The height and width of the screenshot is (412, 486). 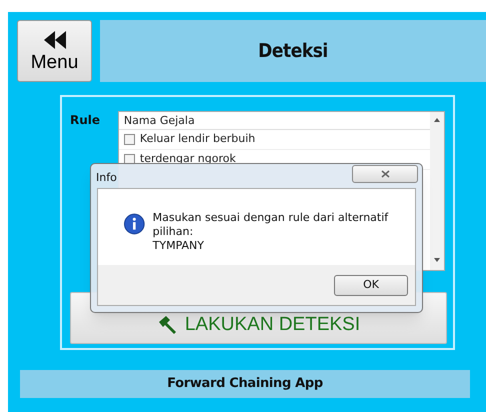 I want to click on app-name: Forward Chaining App, so click(x=245, y=384).